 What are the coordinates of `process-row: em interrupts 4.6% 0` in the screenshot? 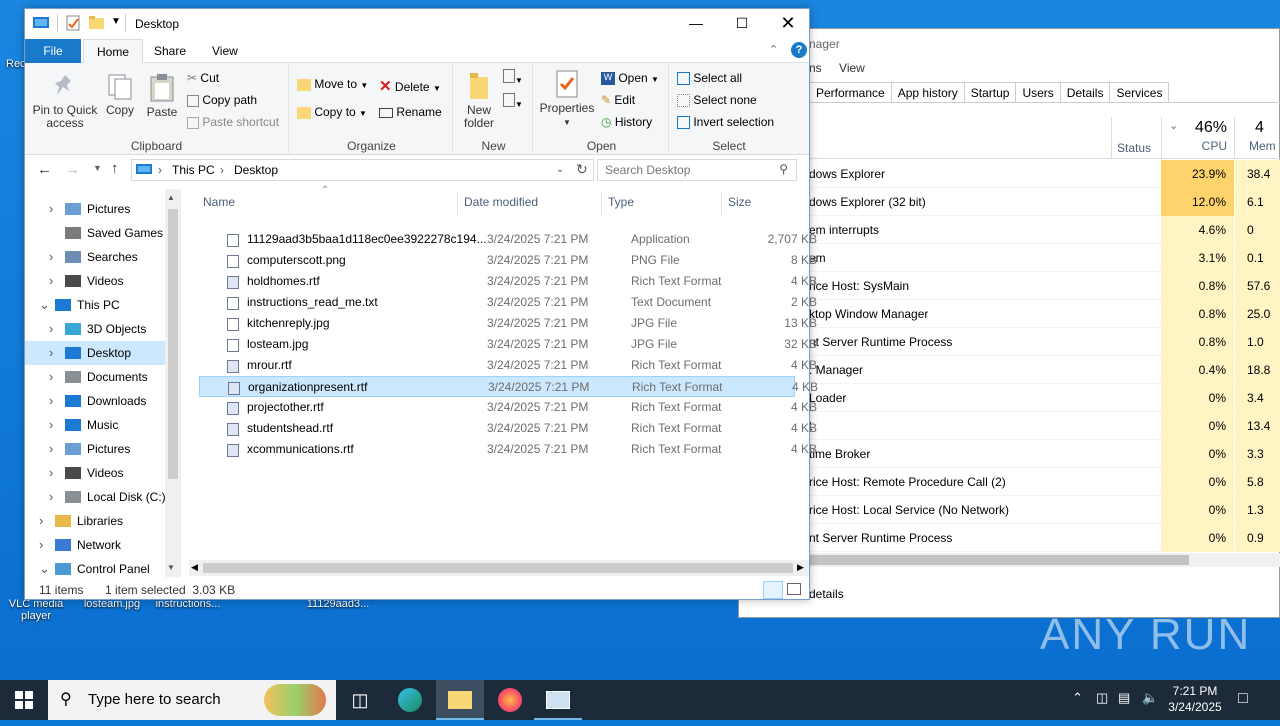 It's located at (1044, 230).